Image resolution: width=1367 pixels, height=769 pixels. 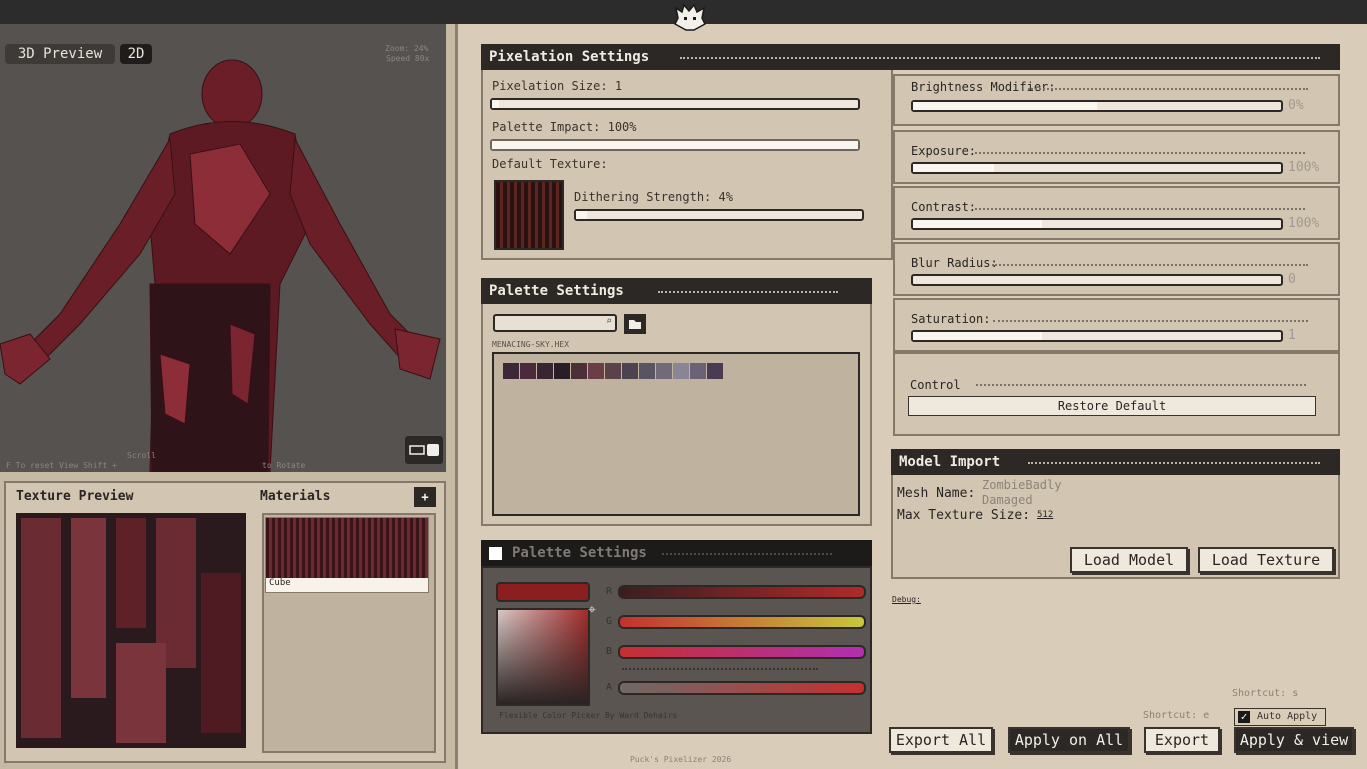 I want to click on model-header-dots, so click(x=1174, y=463).